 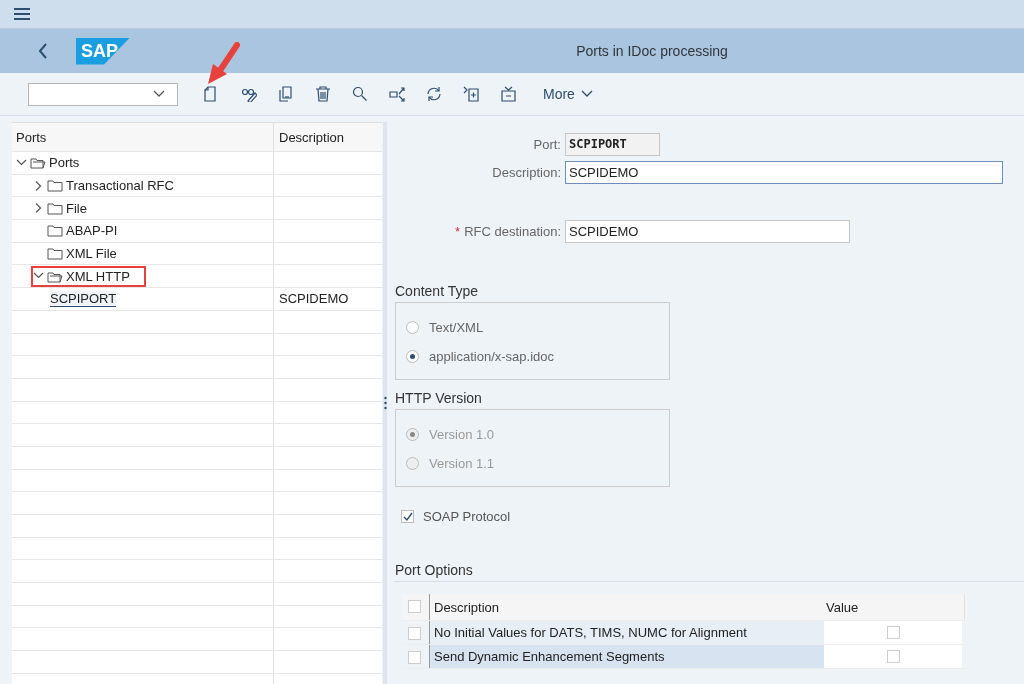 I want to click on trash-icon, so click(x=322, y=94).